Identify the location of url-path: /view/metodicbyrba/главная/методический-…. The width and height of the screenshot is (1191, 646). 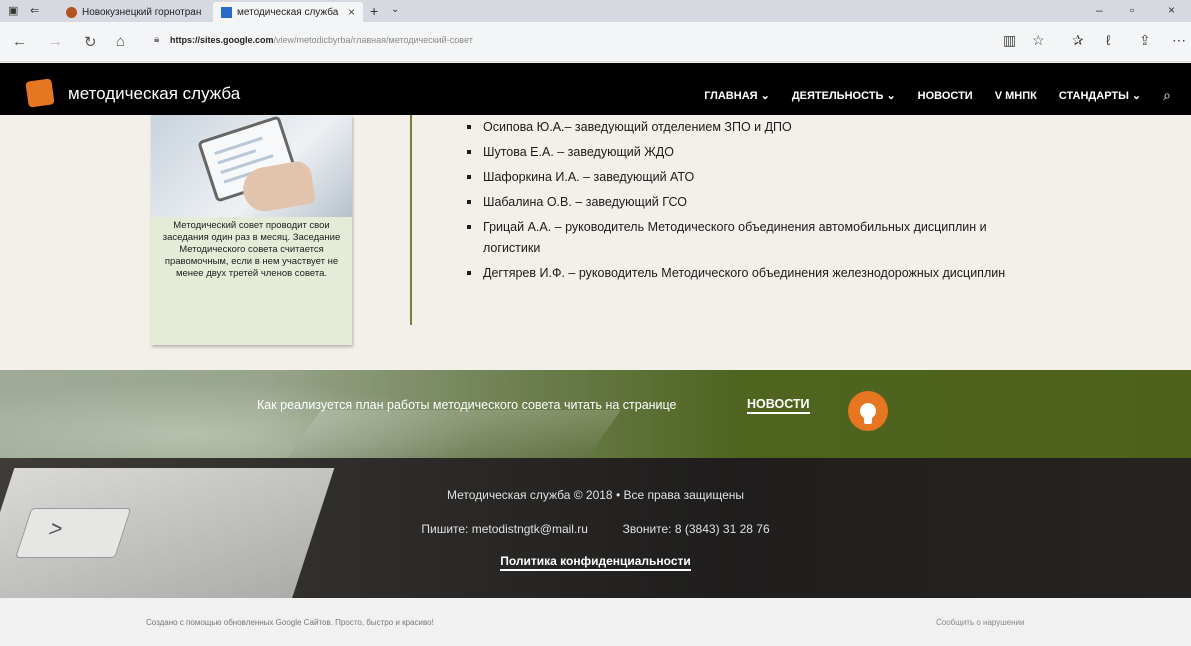
(373, 40).